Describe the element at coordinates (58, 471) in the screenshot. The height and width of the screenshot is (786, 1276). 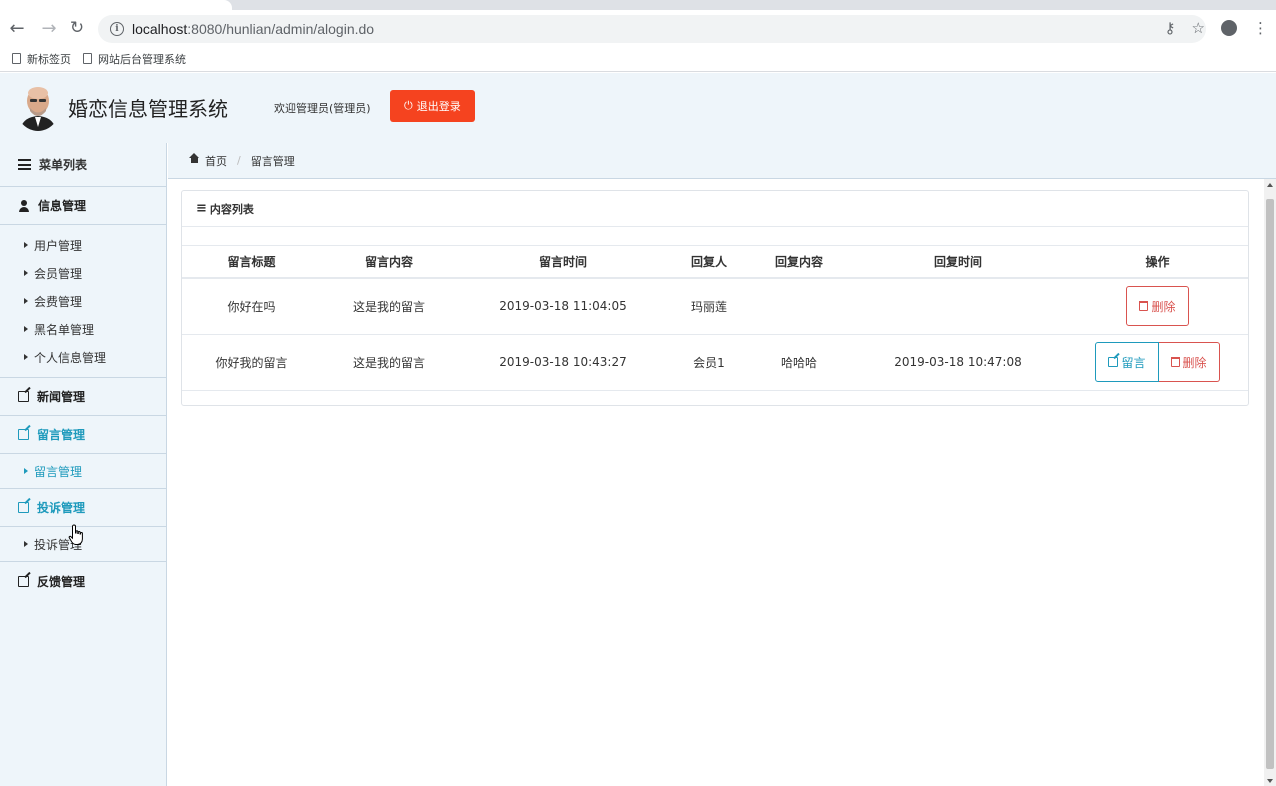
I see `item-label: 留言管理` at that location.